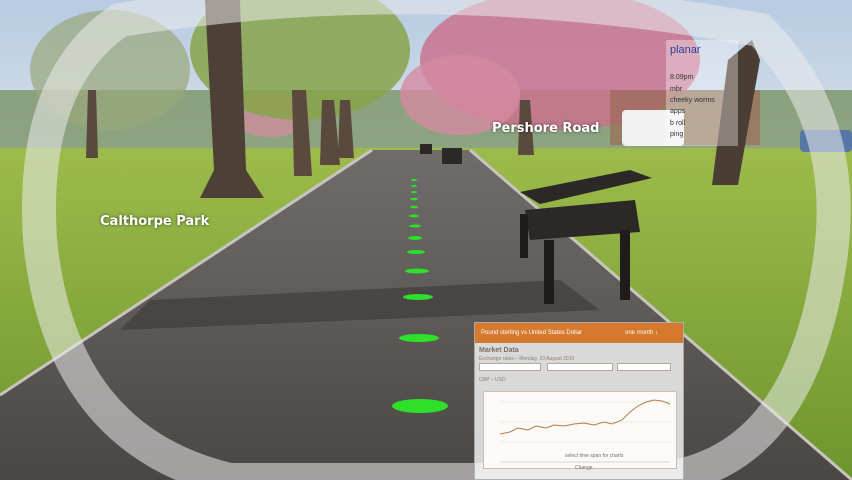 Image resolution: width=852 pixels, height=480 pixels. I want to click on time-span-note: select time span for charts, so click(594, 456).